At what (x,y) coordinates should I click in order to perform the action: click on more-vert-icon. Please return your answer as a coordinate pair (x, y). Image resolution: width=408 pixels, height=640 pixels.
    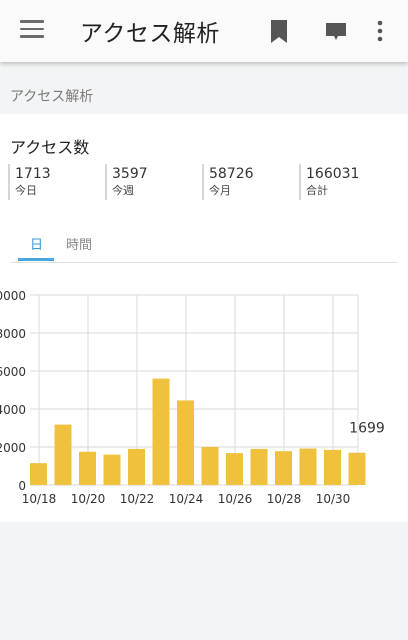
    Looking at the image, I should click on (380, 33).